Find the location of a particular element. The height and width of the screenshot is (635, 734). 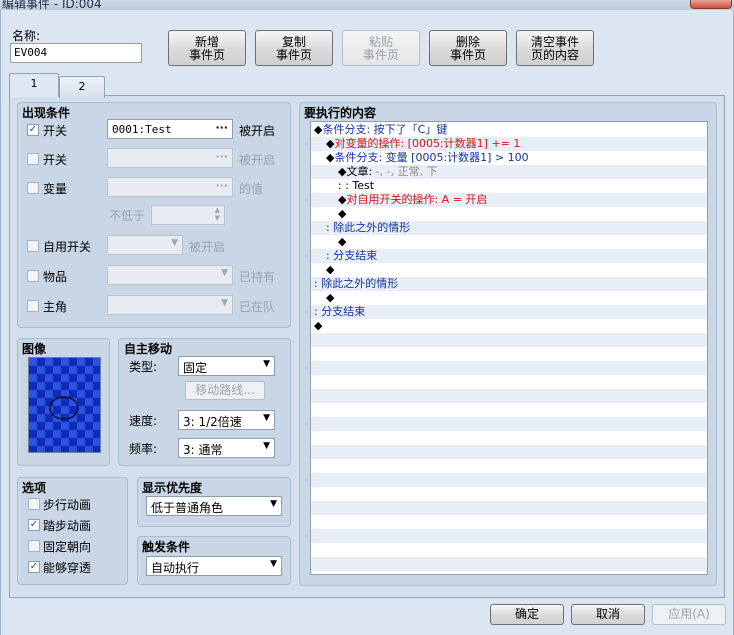

new-page-button: 新增 事件页 is located at coordinates (207, 48).